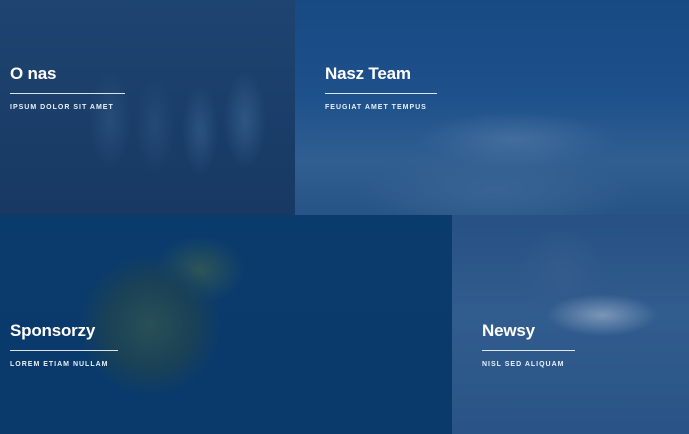 This screenshot has width=689, height=434. Describe the element at coordinates (376, 107) in the screenshot. I see `tile-subtitle: FEUGIAT AMET TEMPUS` at that location.